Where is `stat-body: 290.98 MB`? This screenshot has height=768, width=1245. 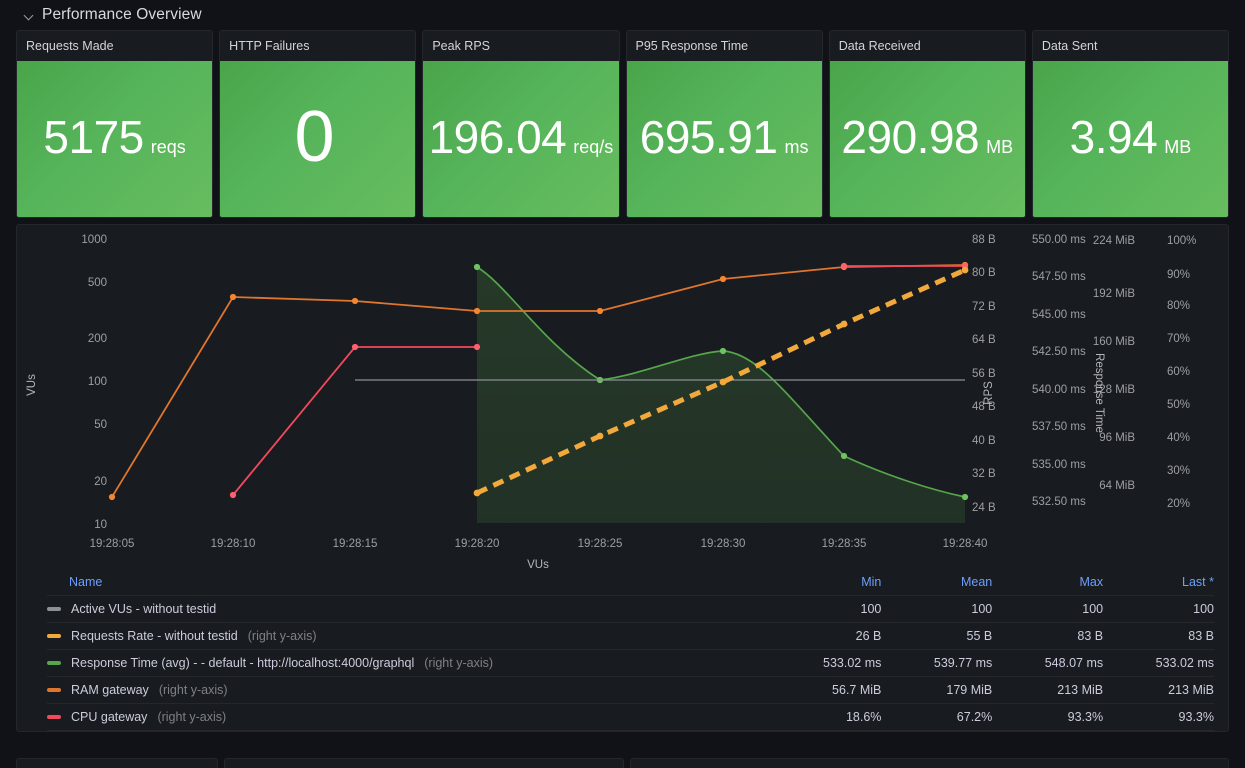
stat-body: 290.98 MB is located at coordinates (927, 139).